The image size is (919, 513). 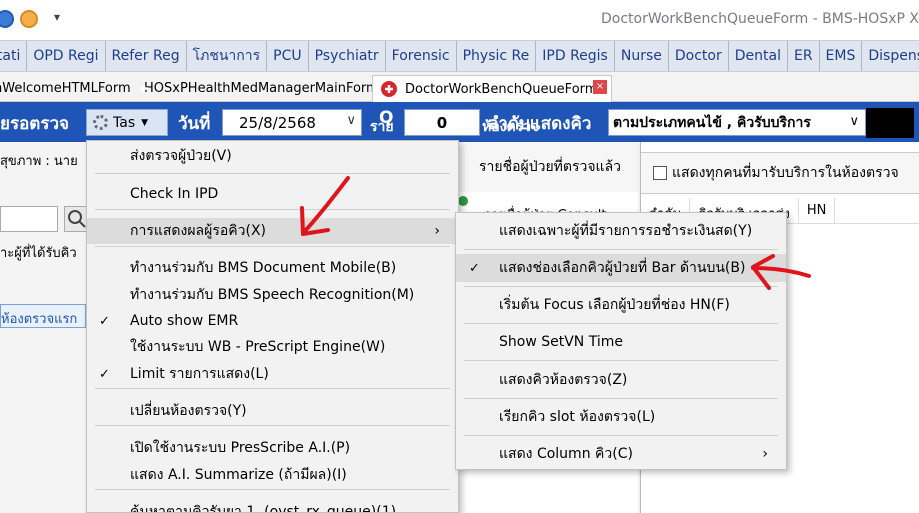 What do you see at coordinates (389, 89) in the screenshot?
I see `hospital-icon` at bounding box center [389, 89].